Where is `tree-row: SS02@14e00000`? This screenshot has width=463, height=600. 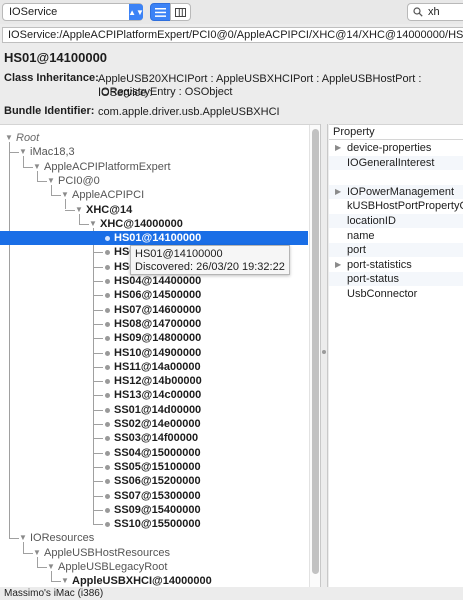 tree-row: SS02@14e00000 is located at coordinates (154, 424).